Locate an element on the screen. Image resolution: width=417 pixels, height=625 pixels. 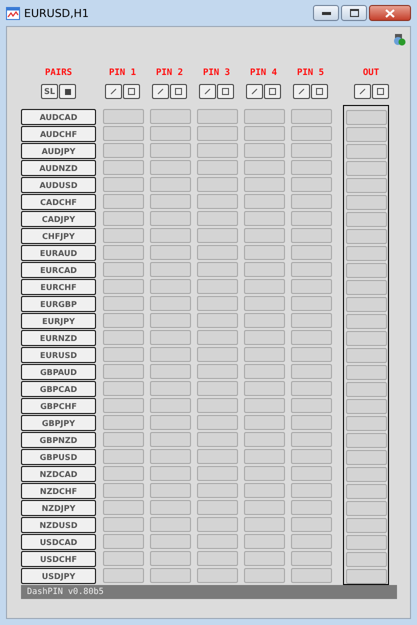
stop-button is located at coordinates (67, 91).